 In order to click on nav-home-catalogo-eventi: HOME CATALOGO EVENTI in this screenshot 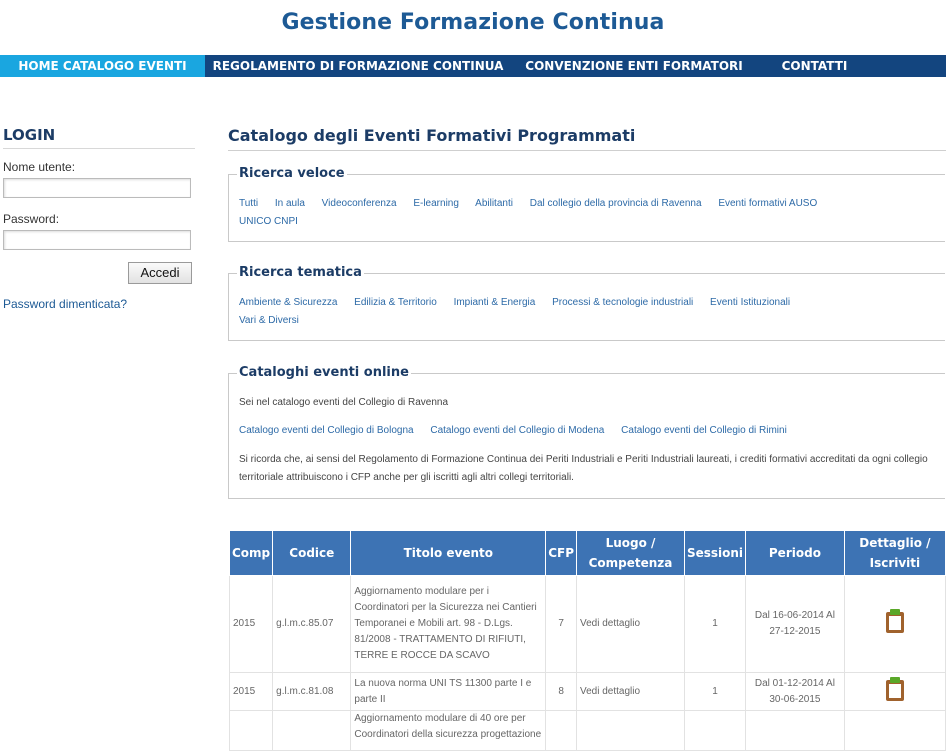, I will do `click(102, 66)`.